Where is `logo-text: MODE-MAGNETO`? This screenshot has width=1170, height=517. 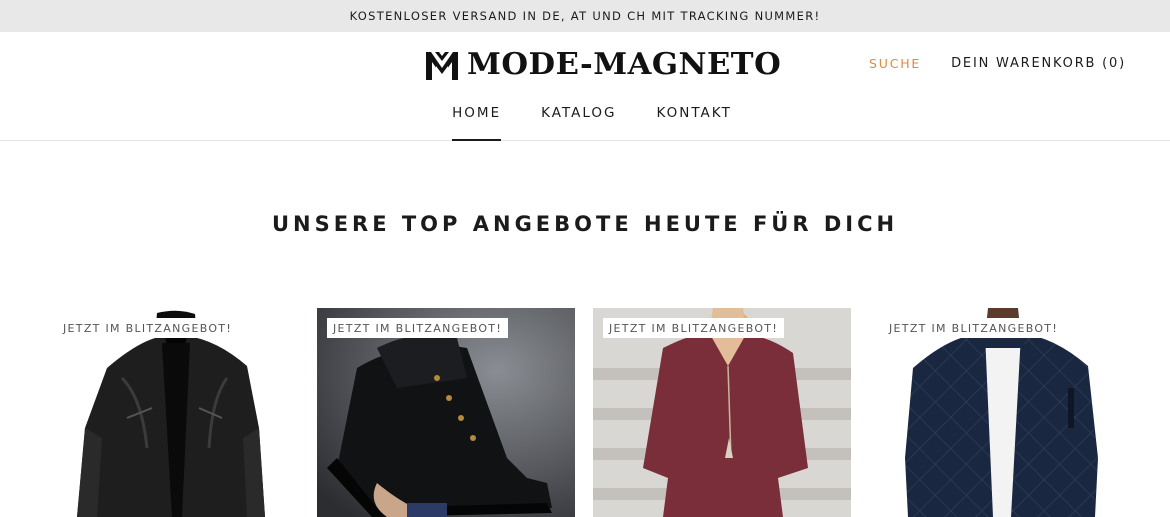 logo-text: MODE-MAGNETO is located at coordinates (624, 64).